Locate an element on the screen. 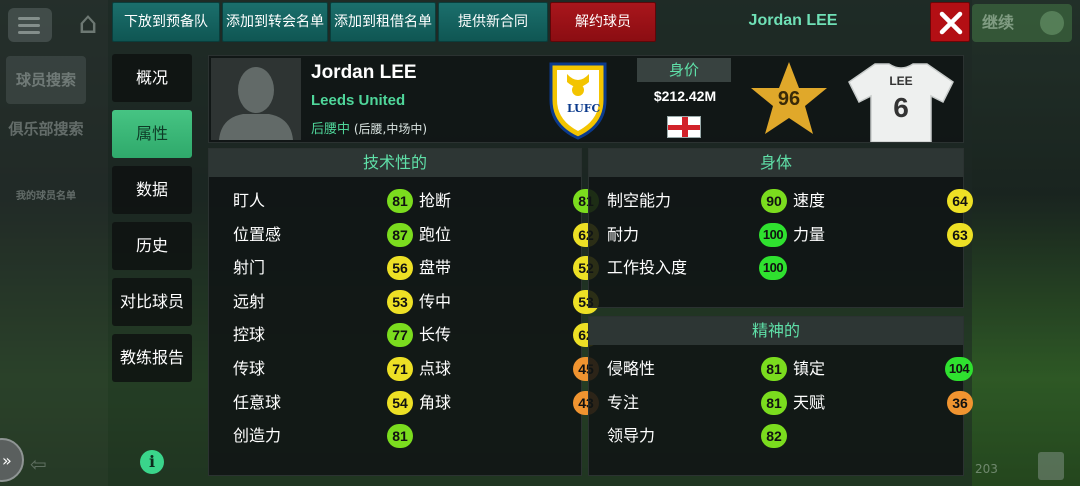 The width and height of the screenshot is (1080, 486). background-continue-button: 继续 is located at coordinates (1022, 23).